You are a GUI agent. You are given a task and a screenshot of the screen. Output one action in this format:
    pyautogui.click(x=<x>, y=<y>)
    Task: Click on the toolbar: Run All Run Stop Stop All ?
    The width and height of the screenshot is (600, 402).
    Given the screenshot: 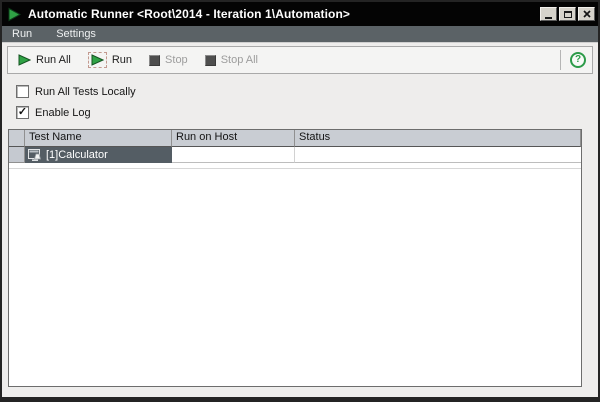 What is the action you would take?
    pyautogui.click(x=300, y=60)
    